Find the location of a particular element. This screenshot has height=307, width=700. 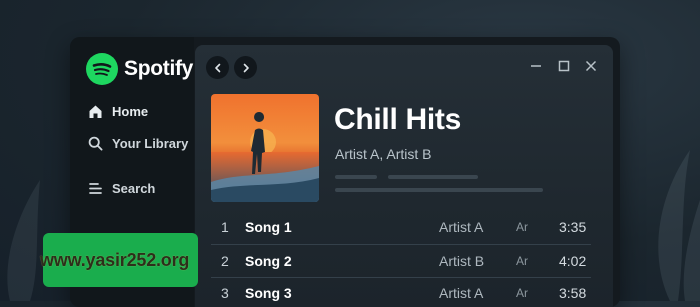

maximize-button is located at coordinates (564, 66).